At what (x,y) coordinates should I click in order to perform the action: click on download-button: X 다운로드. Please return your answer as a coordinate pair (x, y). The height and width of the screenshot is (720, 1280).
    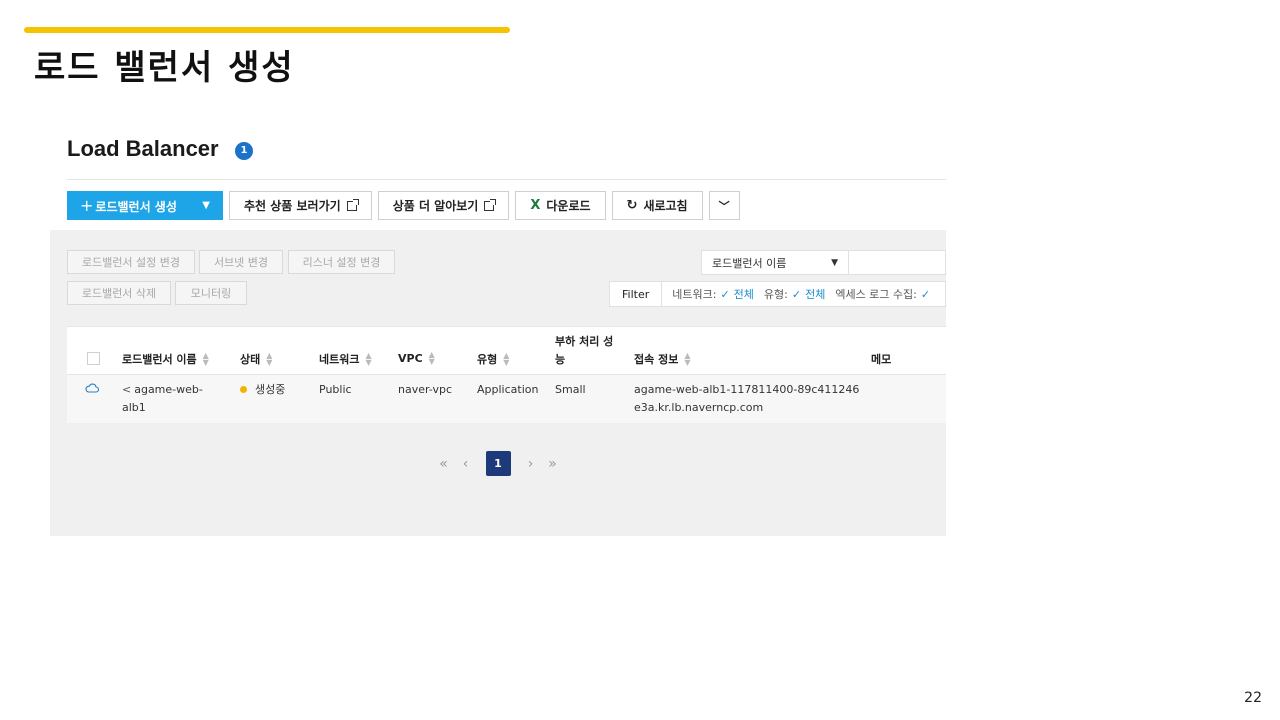
    Looking at the image, I should click on (560, 205).